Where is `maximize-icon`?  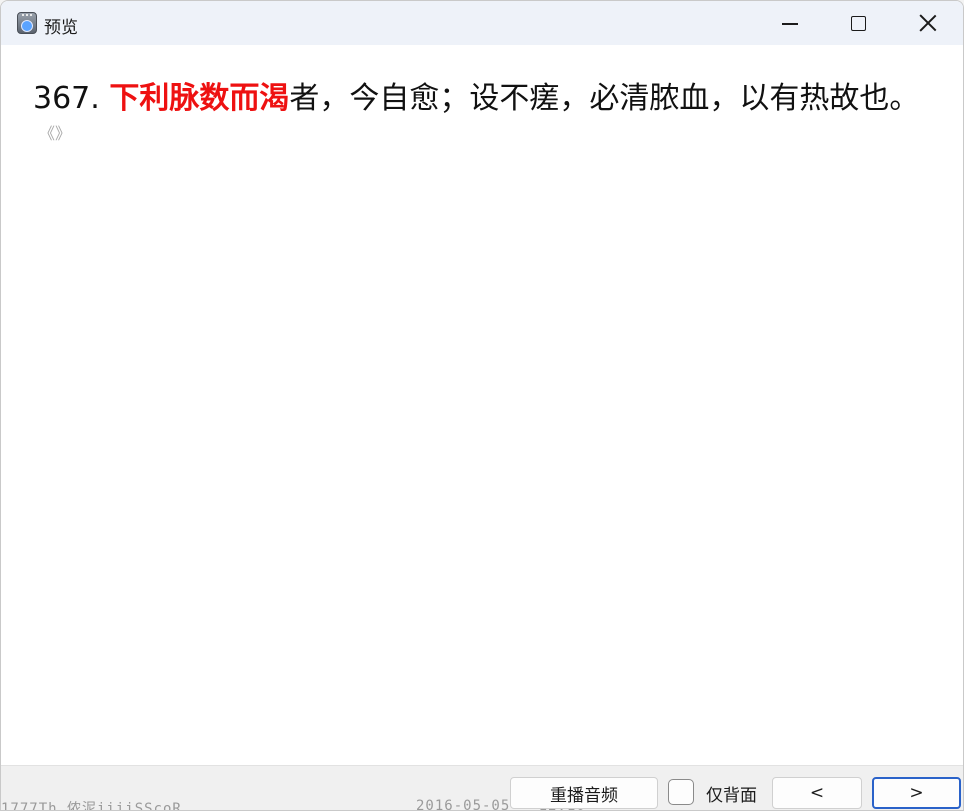 maximize-icon is located at coordinates (858, 23).